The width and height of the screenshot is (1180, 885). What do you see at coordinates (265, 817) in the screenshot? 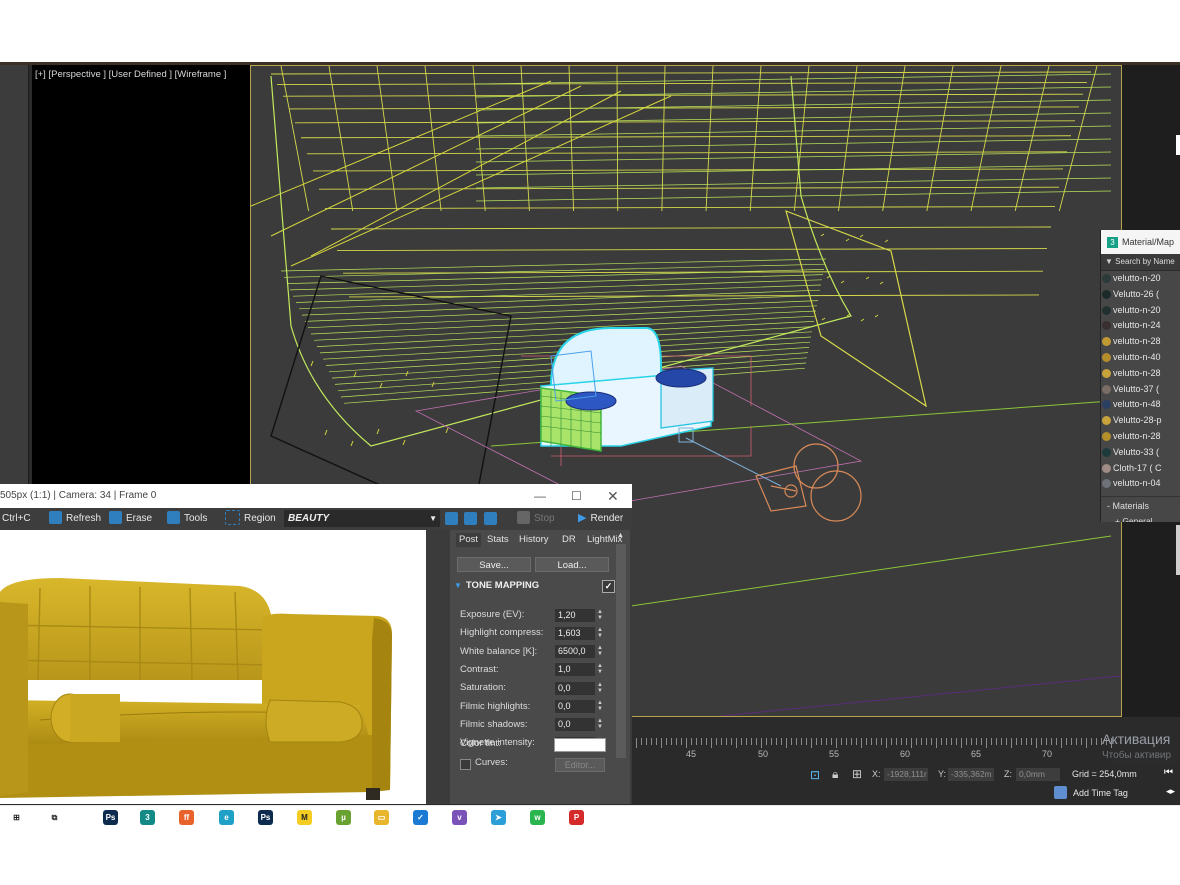
I see `photoshop-2-icon: Ps` at bounding box center [265, 817].